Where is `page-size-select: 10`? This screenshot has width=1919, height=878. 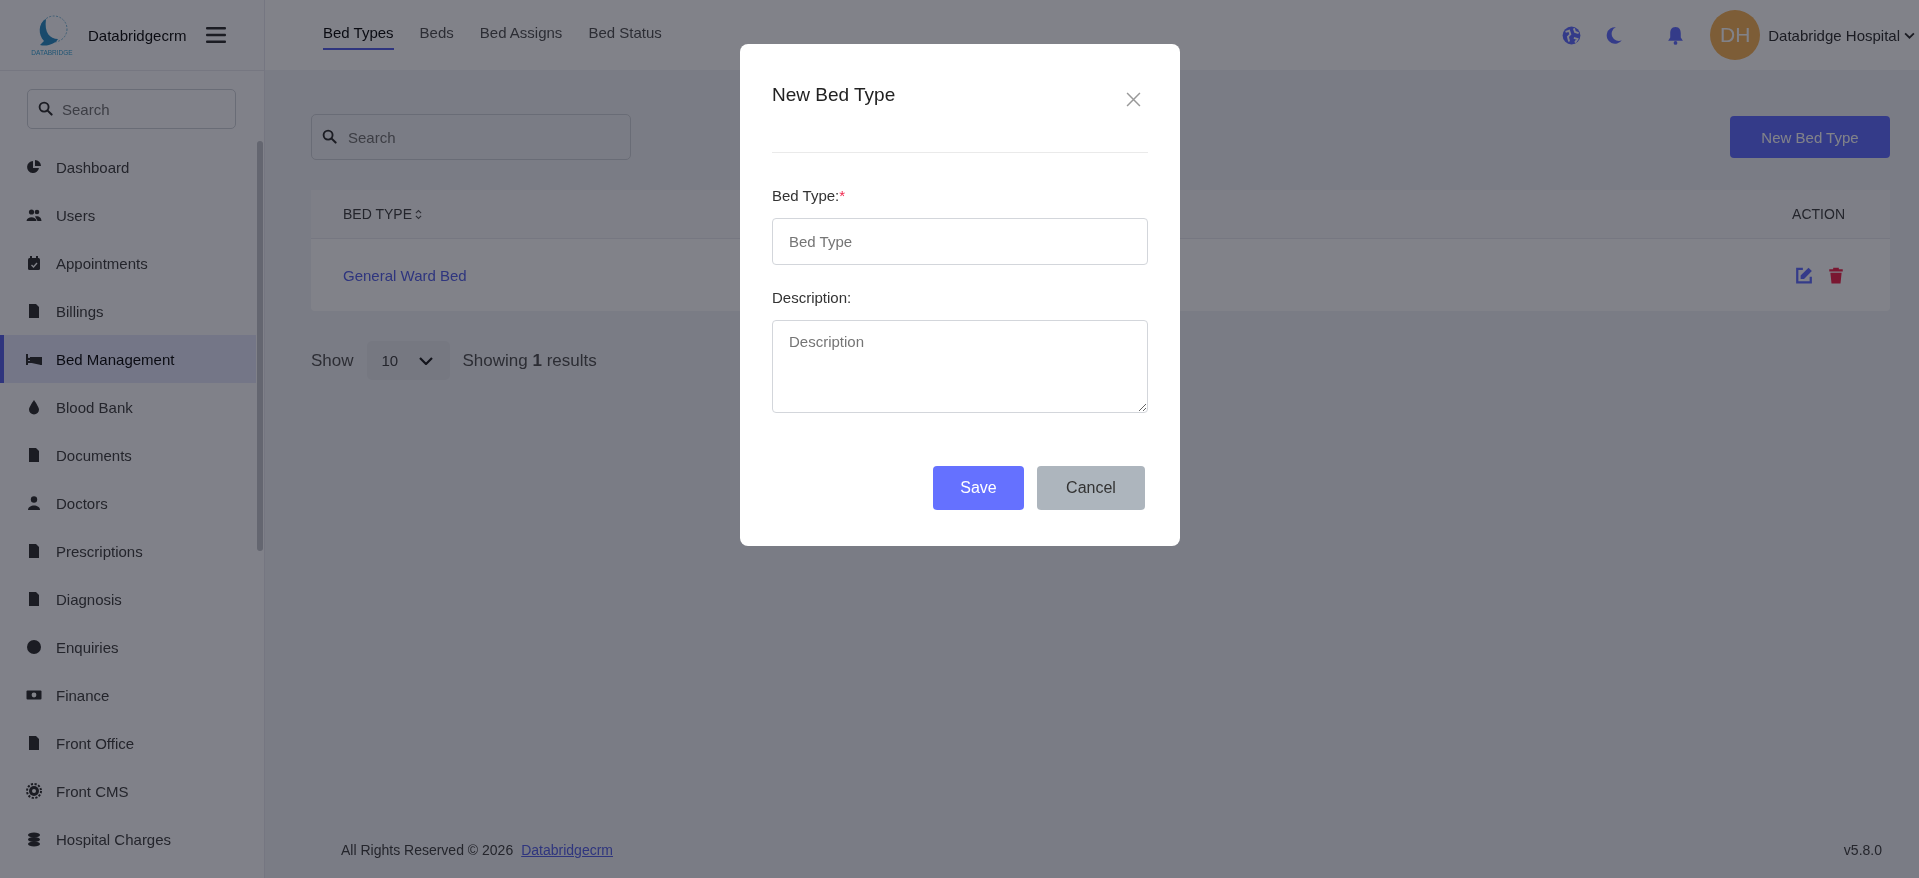 page-size-select: 10 is located at coordinates (408, 360).